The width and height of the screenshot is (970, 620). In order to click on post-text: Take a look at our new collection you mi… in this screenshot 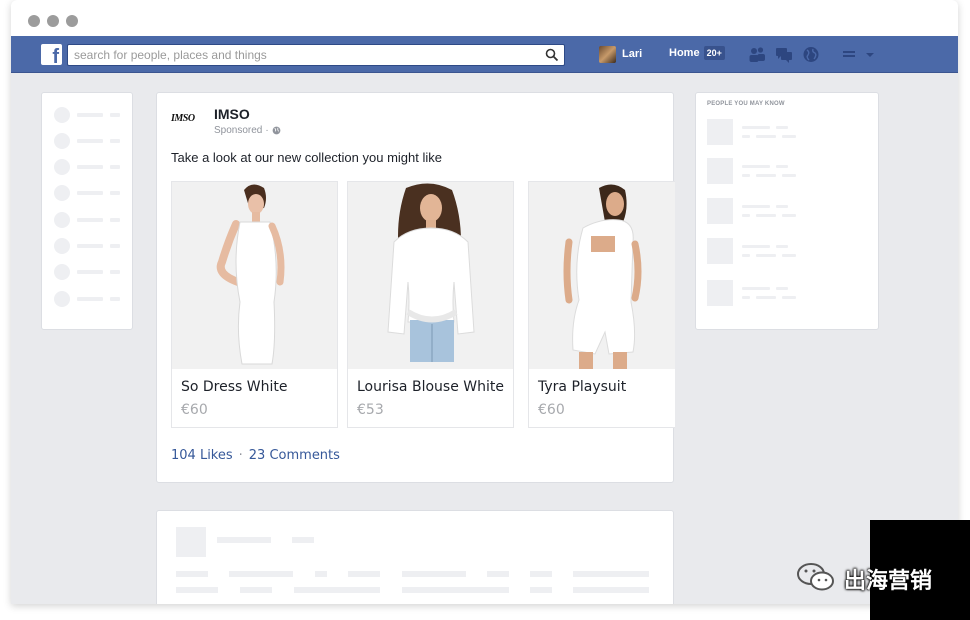, I will do `click(306, 157)`.